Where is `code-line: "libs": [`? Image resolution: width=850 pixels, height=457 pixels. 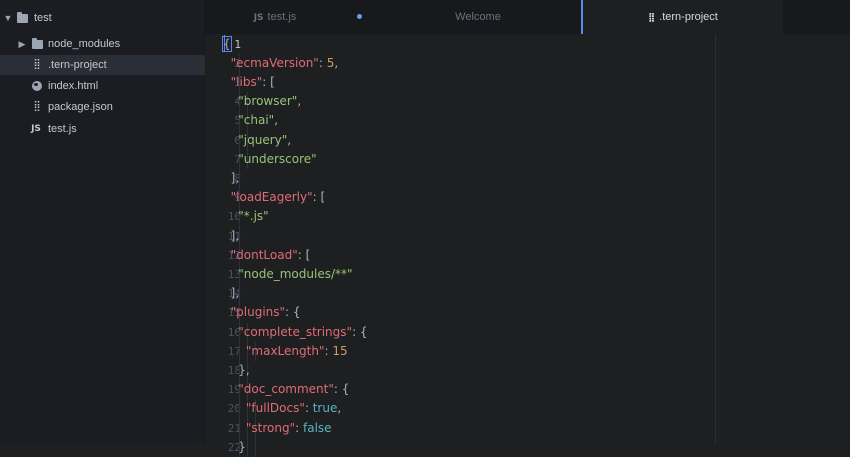
code-line: "libs": [ is located at coordinates (249, 82).